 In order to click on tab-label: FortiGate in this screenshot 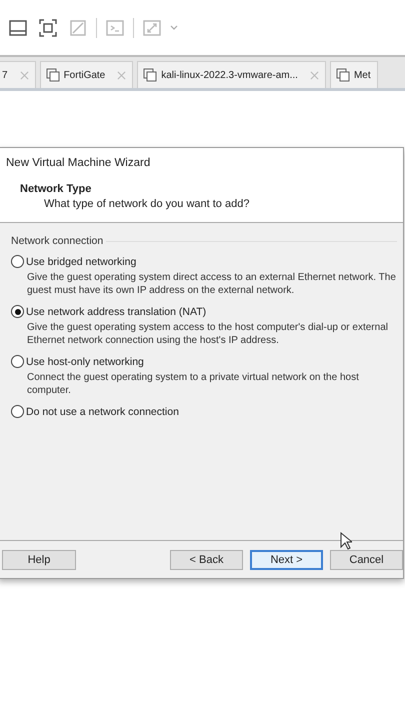, I will do `click(85, 75)`.